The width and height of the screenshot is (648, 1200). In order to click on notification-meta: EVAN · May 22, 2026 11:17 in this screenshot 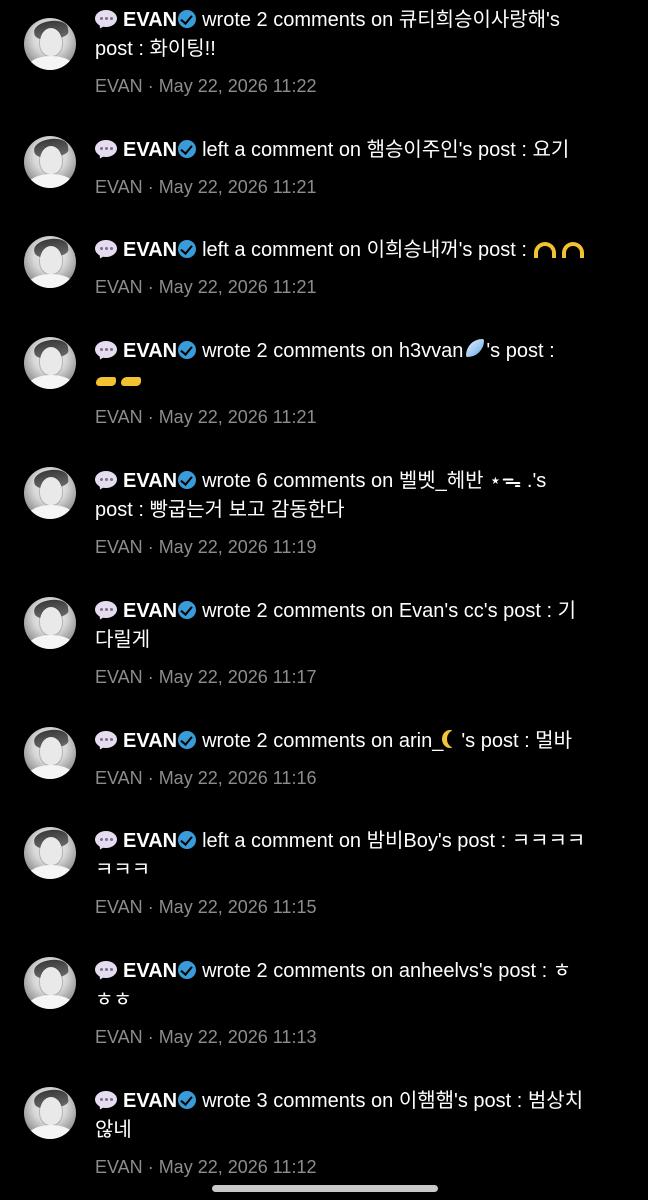, I will do `click(360, 677)`.